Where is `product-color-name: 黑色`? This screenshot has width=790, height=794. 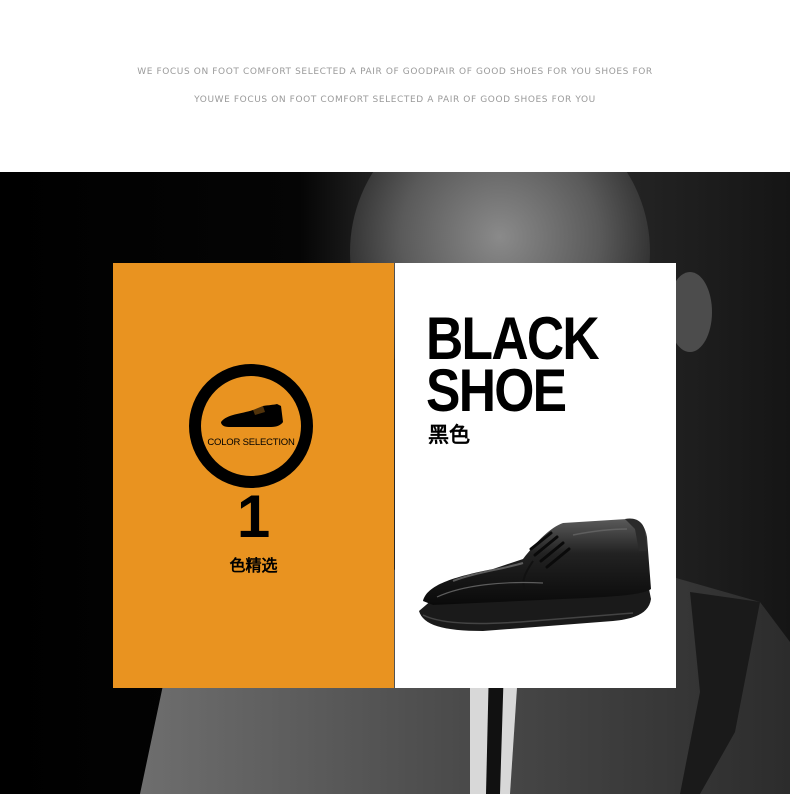 product-color-name: 黑色 is located at coordinates (449, 435).